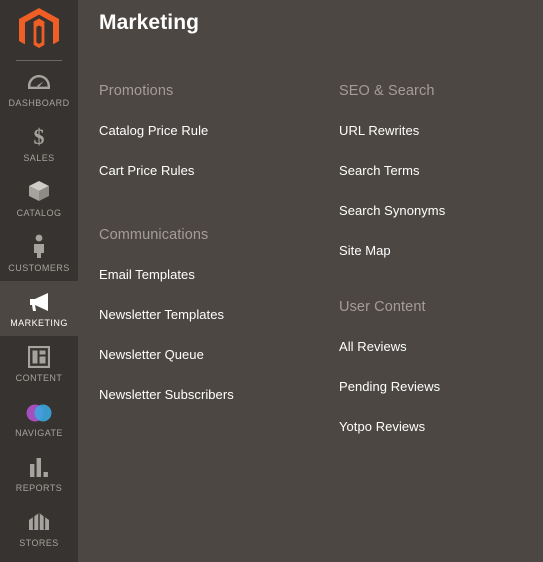 The image size is (543, 562). I want to click on dollar-sign-icon: $, so click(39, 136).